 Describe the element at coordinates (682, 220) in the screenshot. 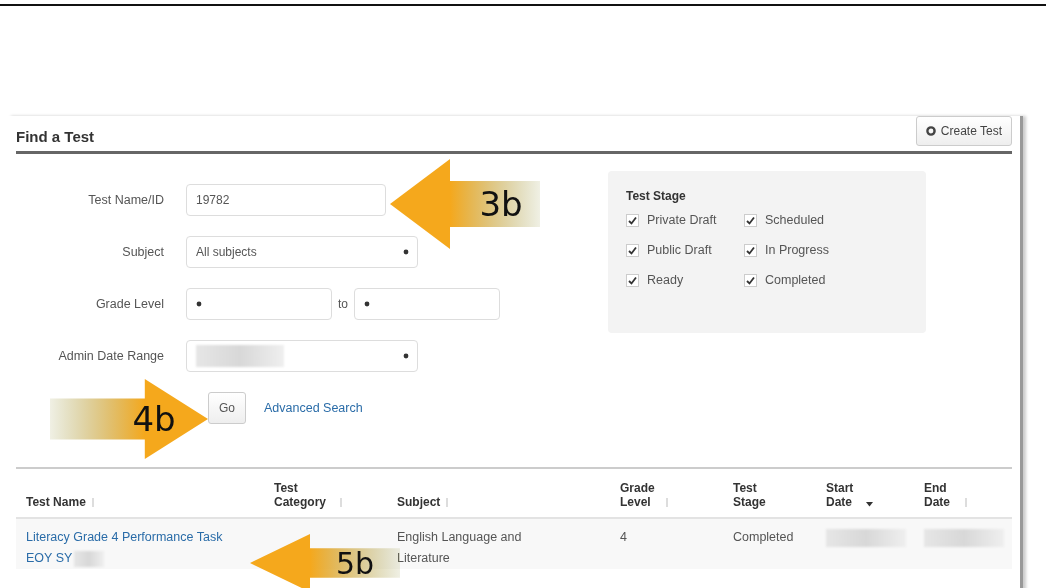

I see `checkbox-label: Private Draft` at that location.